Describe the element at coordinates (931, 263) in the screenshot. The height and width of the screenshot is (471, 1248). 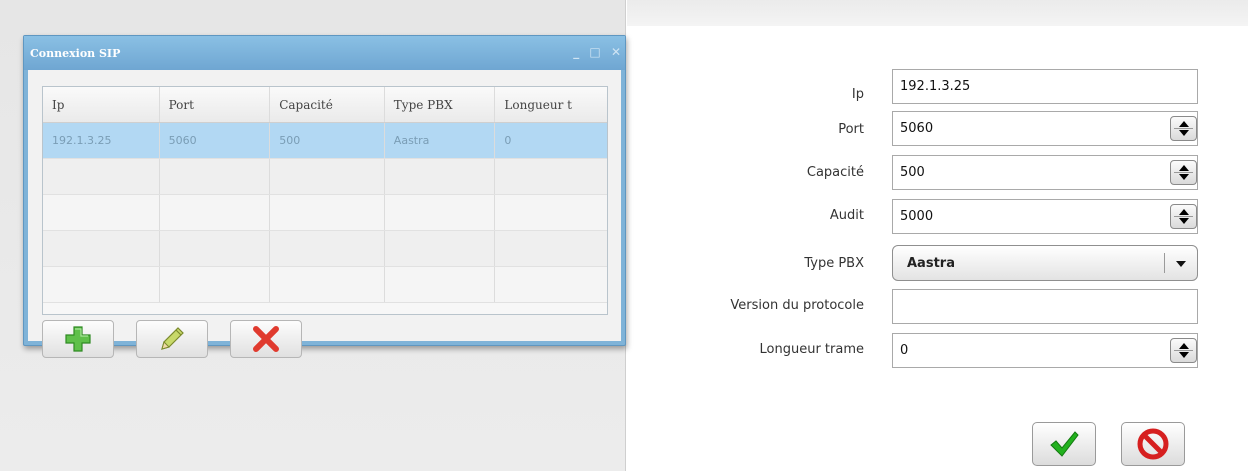
I see `type-pbx-value: Aastra` at that location.